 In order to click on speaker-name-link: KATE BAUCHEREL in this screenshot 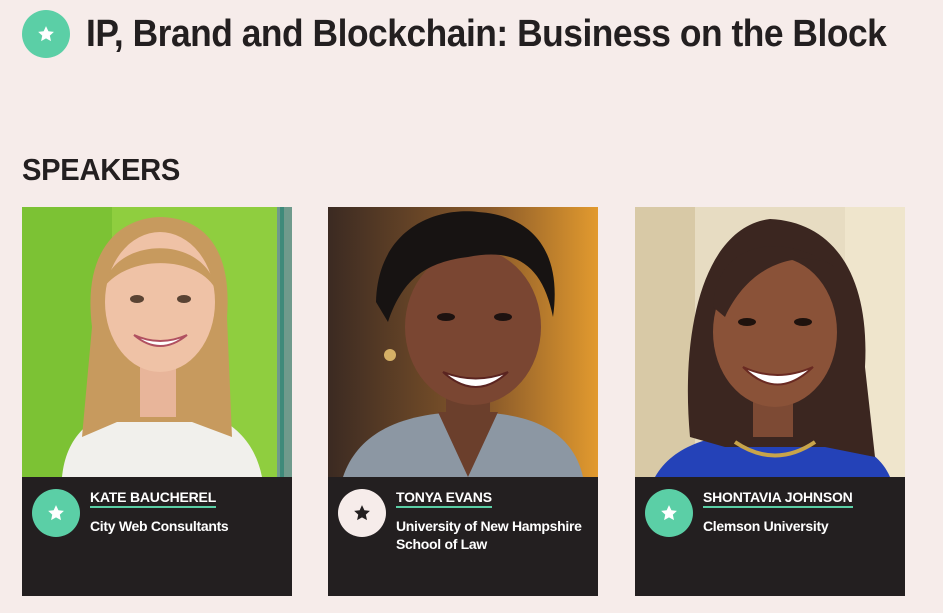, I will do `click(153, 498)`.